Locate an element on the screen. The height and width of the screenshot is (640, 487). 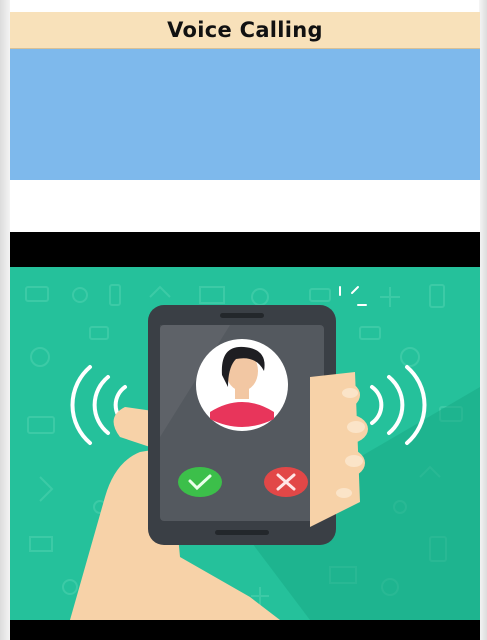
spacer-area is located at coordinates (245, 206).